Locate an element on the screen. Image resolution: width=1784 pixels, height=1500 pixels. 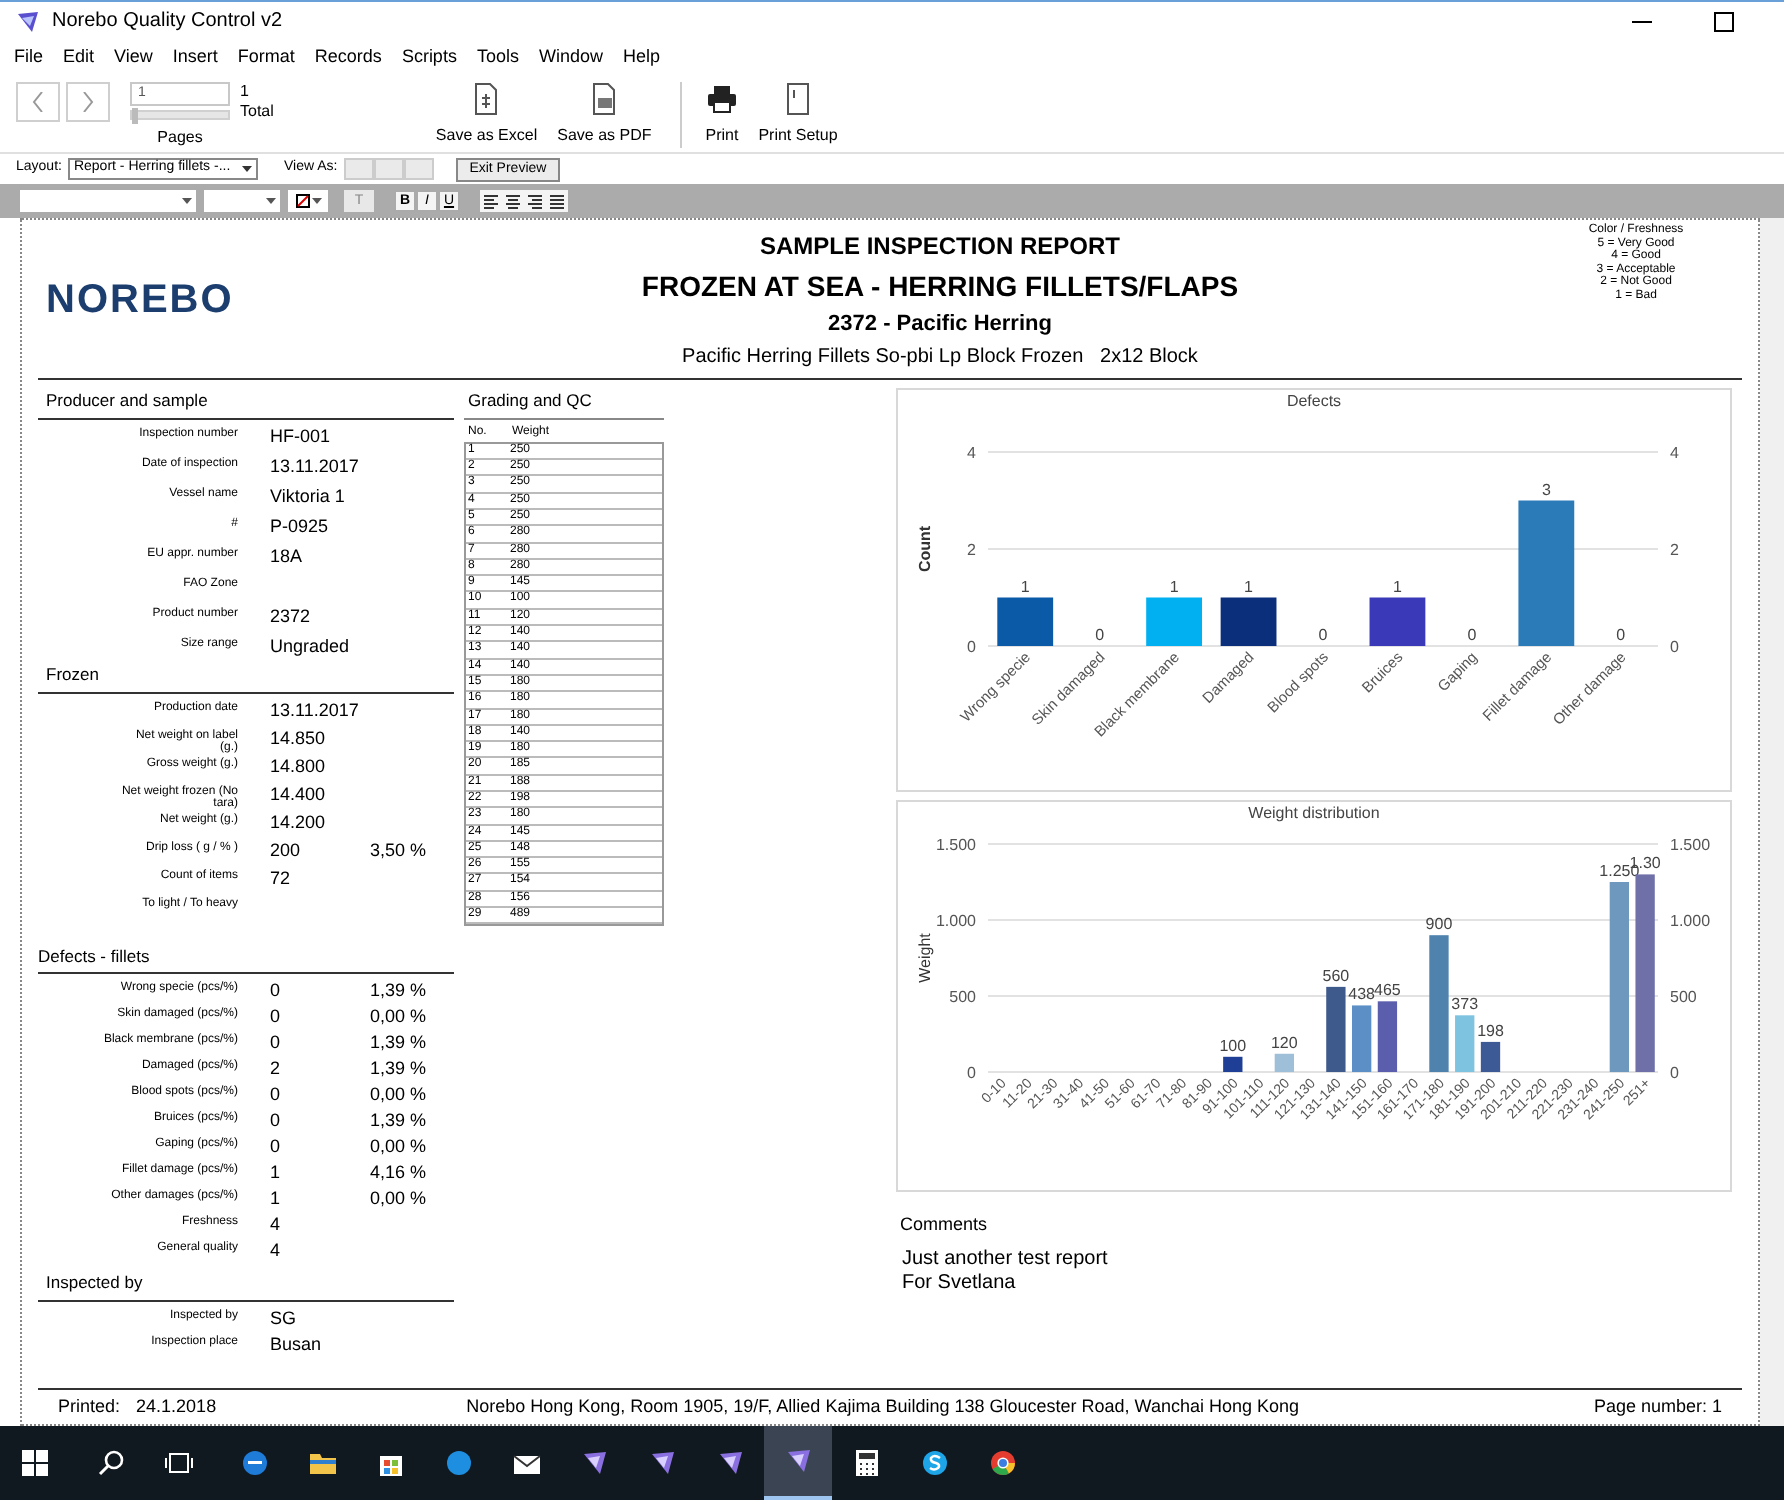
axis-title: Count is located at coordinates (925, 549).